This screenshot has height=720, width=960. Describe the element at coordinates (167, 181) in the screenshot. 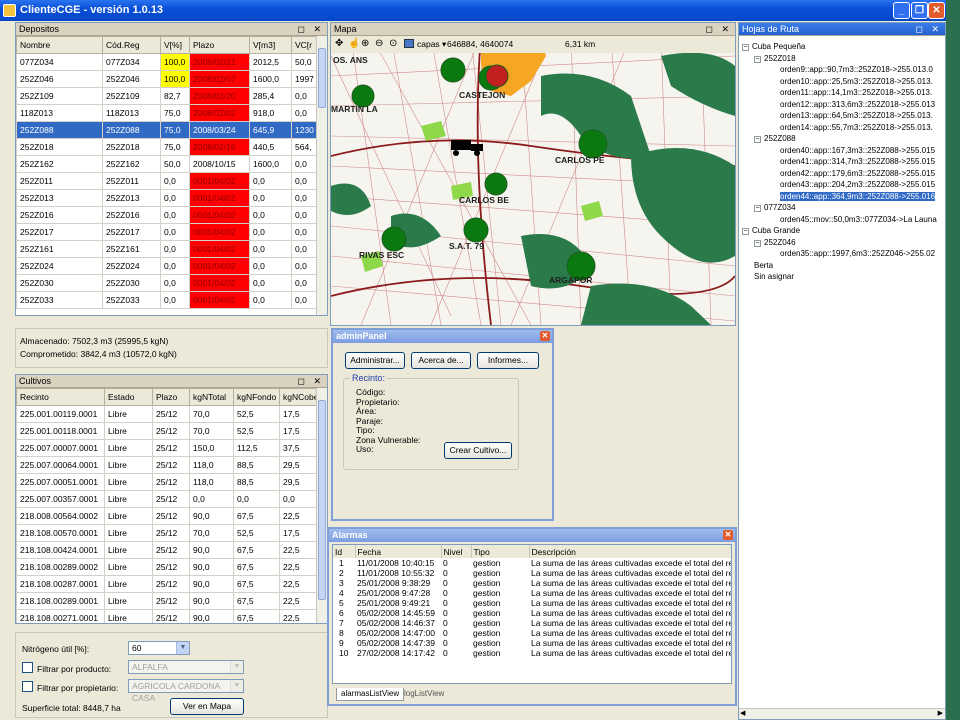

I see `depositos-row: 252Z011 252Z011 0,0 0001/04/02 0,0 0,0` at that location.